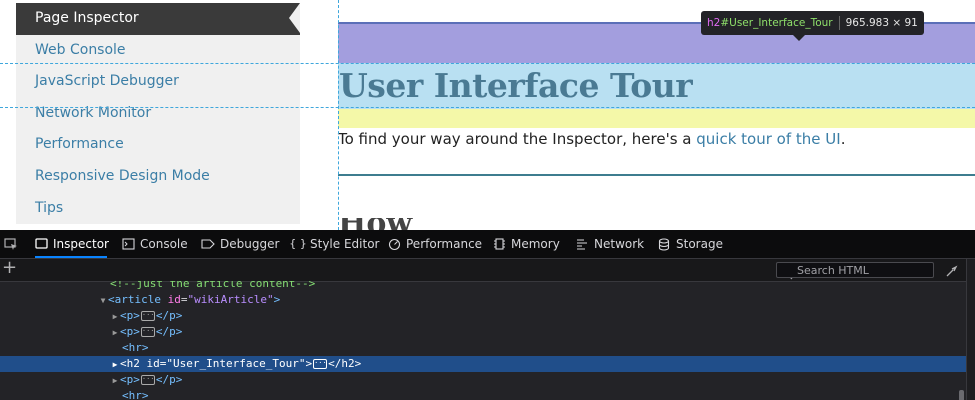  I want to click on sidebar-panel-edge, so click(970, 329).